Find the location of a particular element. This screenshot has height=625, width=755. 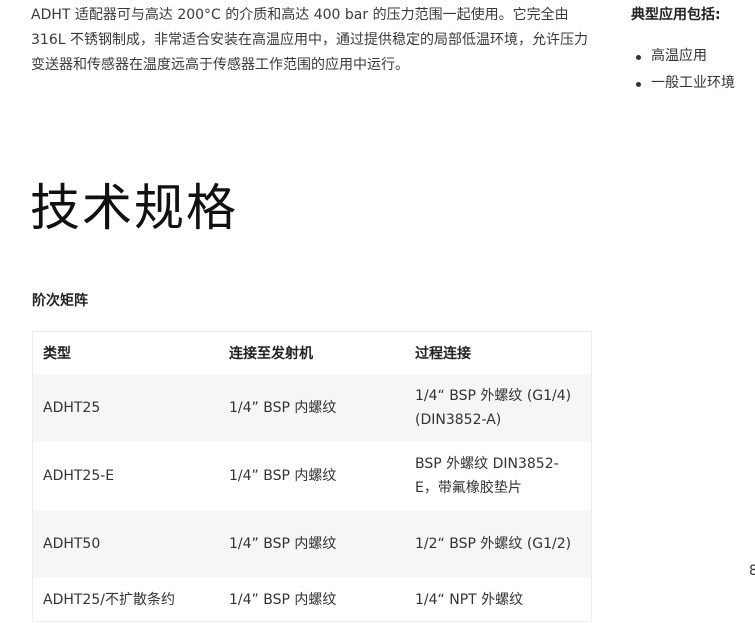

cell-process: 1/2“ BSP 外螺纹 (G1/2) is located at coordinates (498, 544).